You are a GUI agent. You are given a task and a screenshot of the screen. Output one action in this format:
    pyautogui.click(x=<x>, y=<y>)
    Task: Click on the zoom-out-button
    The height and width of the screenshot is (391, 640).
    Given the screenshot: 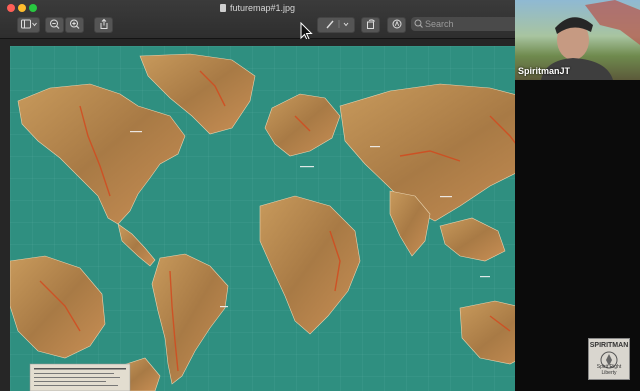 What is the action you would take?
    pyautogui.click(x=54, y=25)
    